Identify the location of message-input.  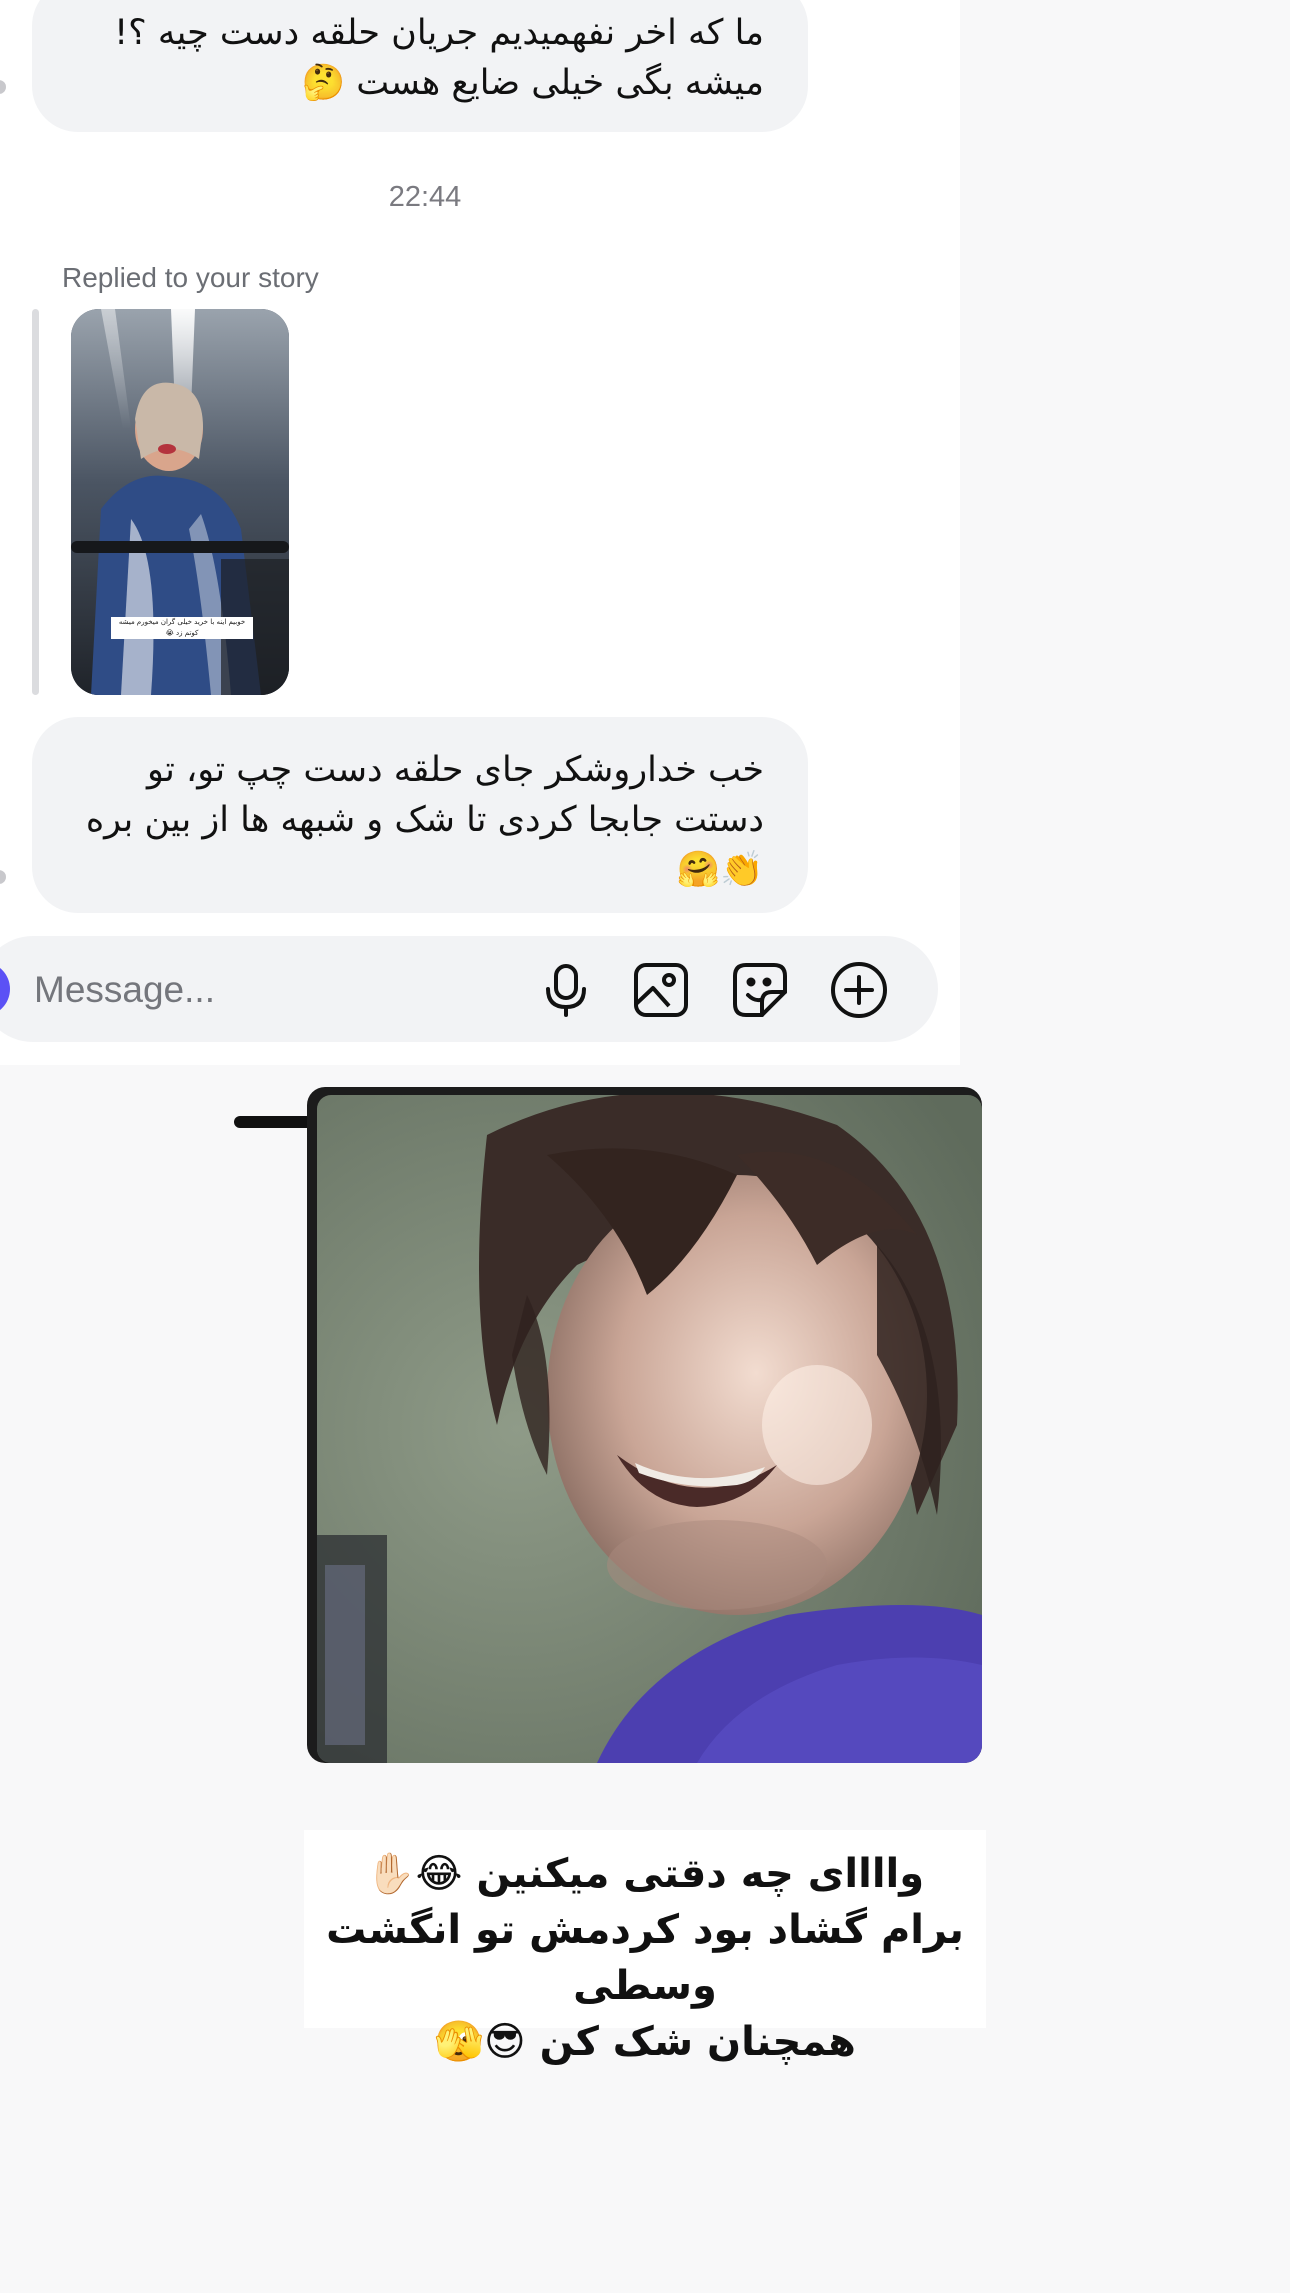
(269, 990).